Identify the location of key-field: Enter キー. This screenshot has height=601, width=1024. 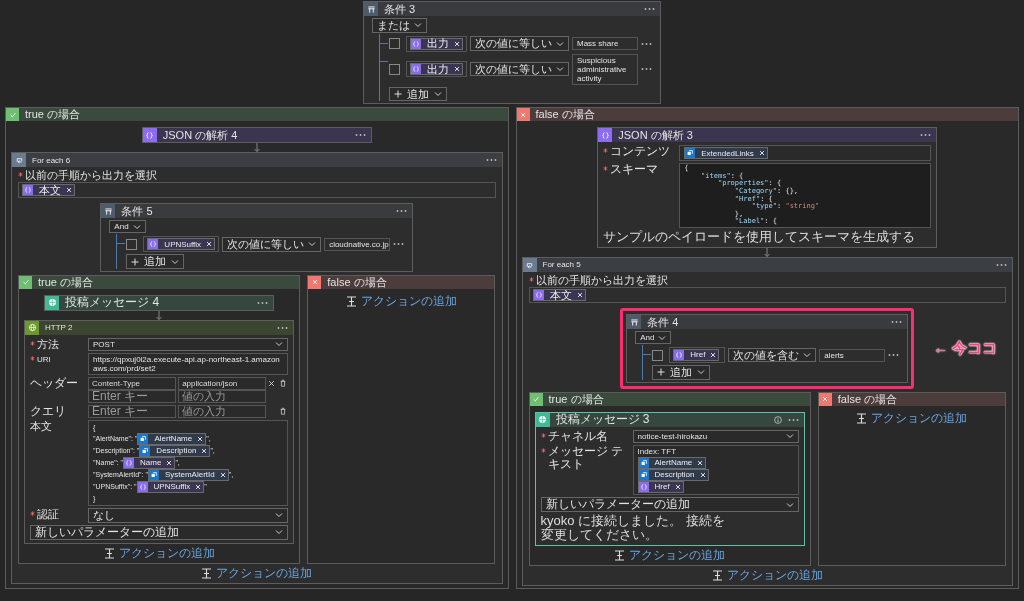
(132, 411).